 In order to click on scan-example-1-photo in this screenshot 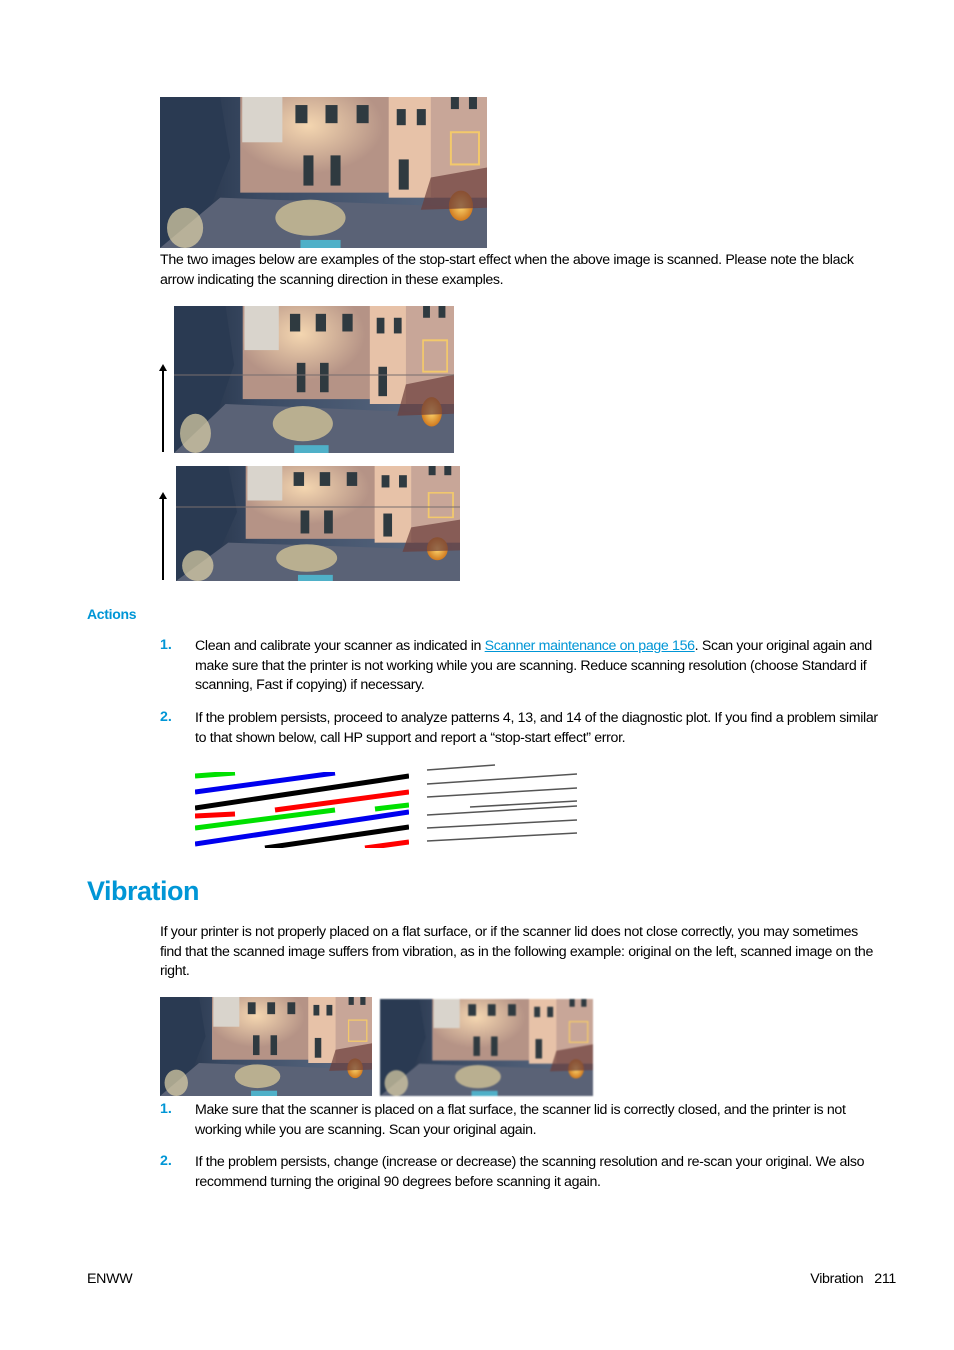, I will do `click(314, 379)`.